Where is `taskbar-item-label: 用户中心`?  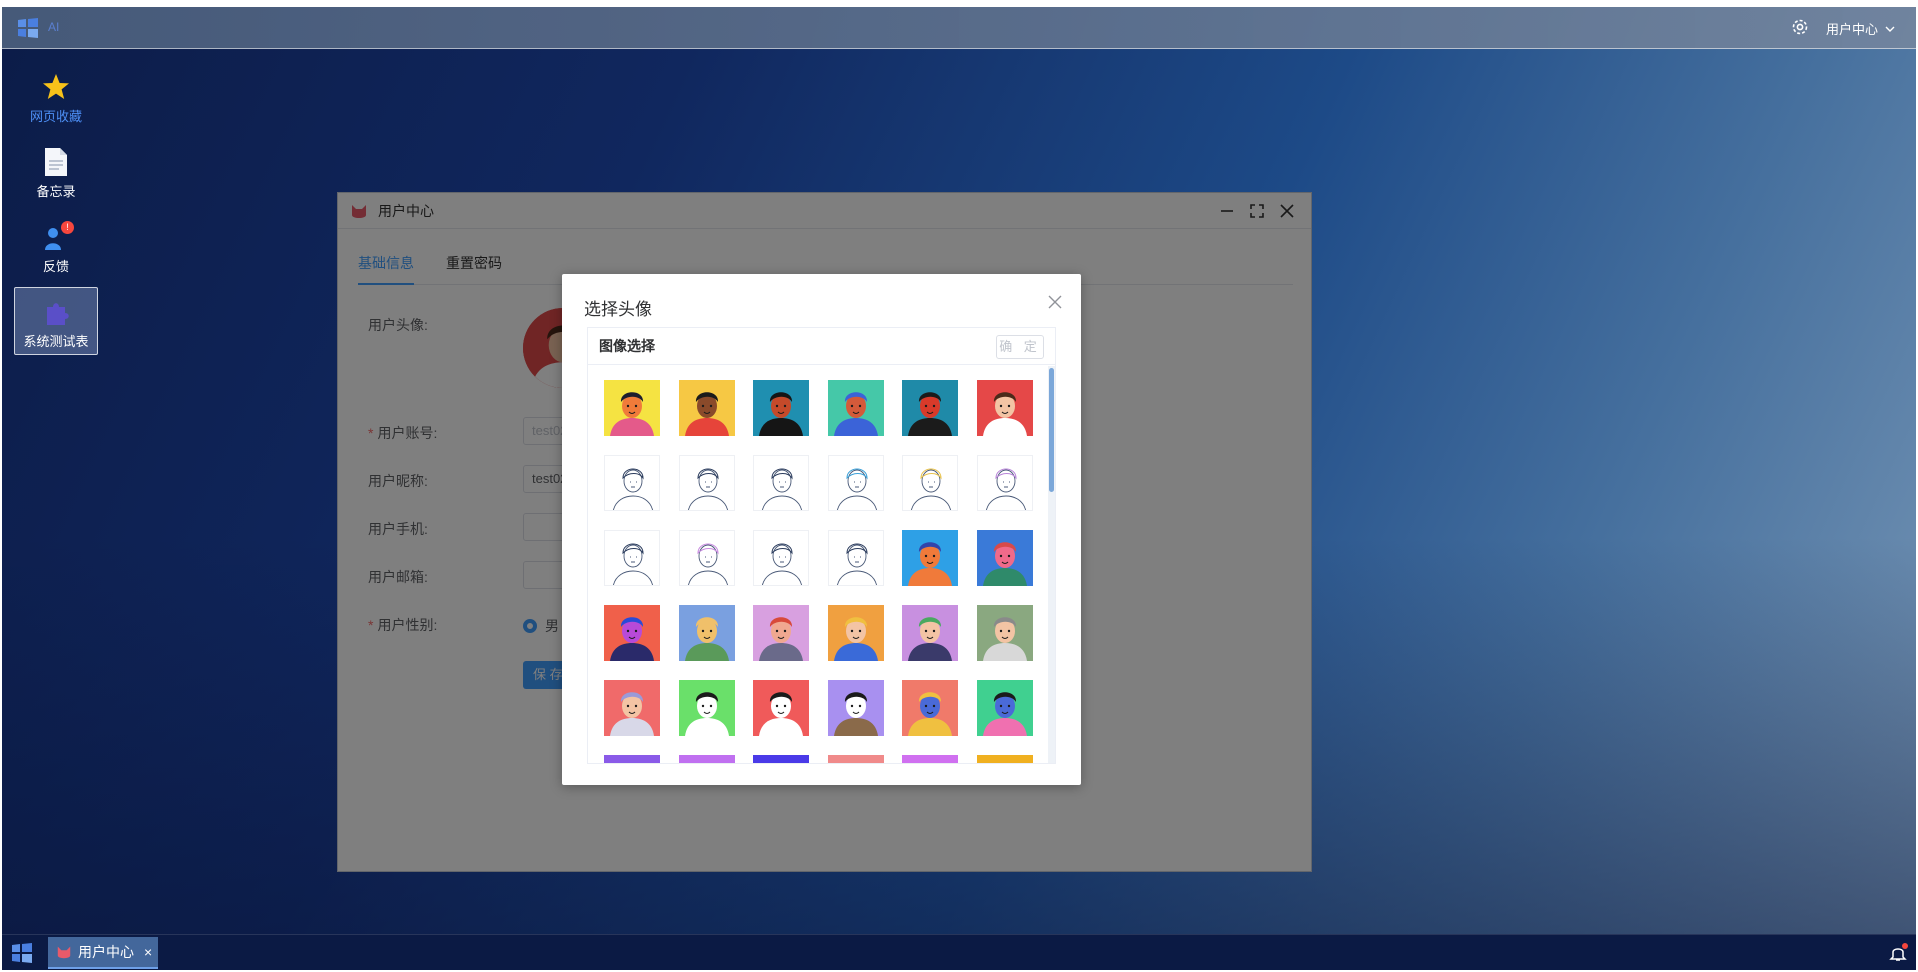 taskbar-item-label: 用户中心 is located at coordinates (106, 952).